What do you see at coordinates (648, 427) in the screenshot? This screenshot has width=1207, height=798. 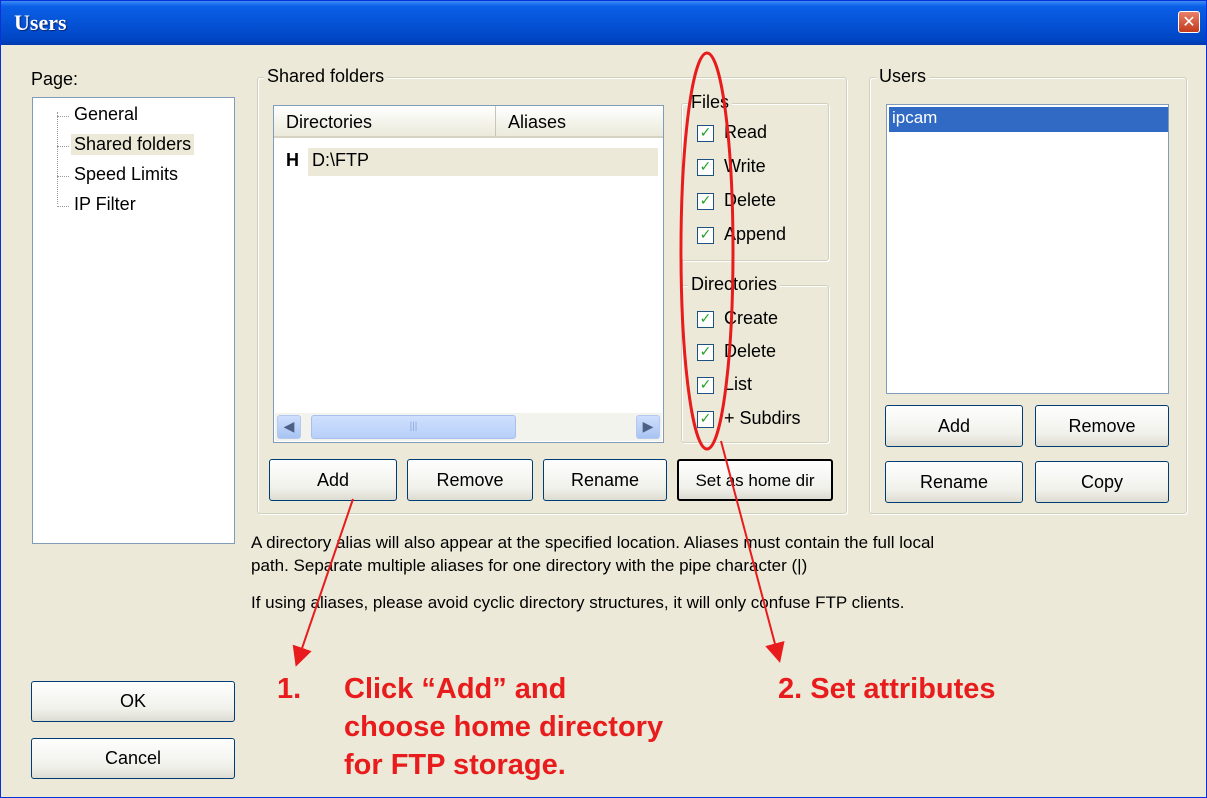 I see `scroll-right-icon: ▶` at bounding box center [648, 427].